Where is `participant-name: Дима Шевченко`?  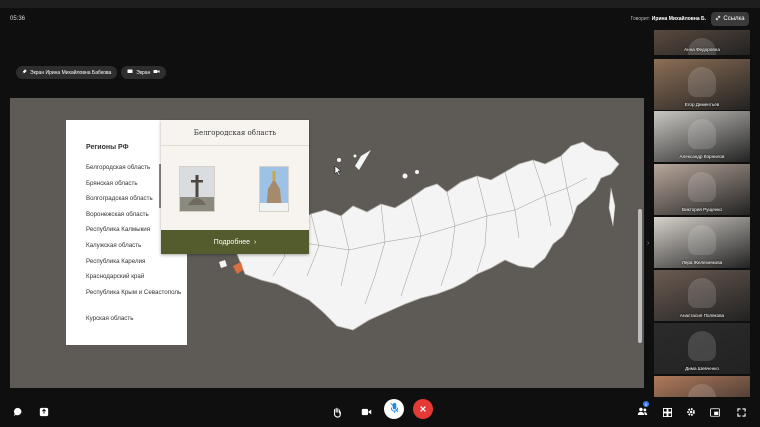 participant-name: Дима Шевченко is located at coordinates (702, 368).